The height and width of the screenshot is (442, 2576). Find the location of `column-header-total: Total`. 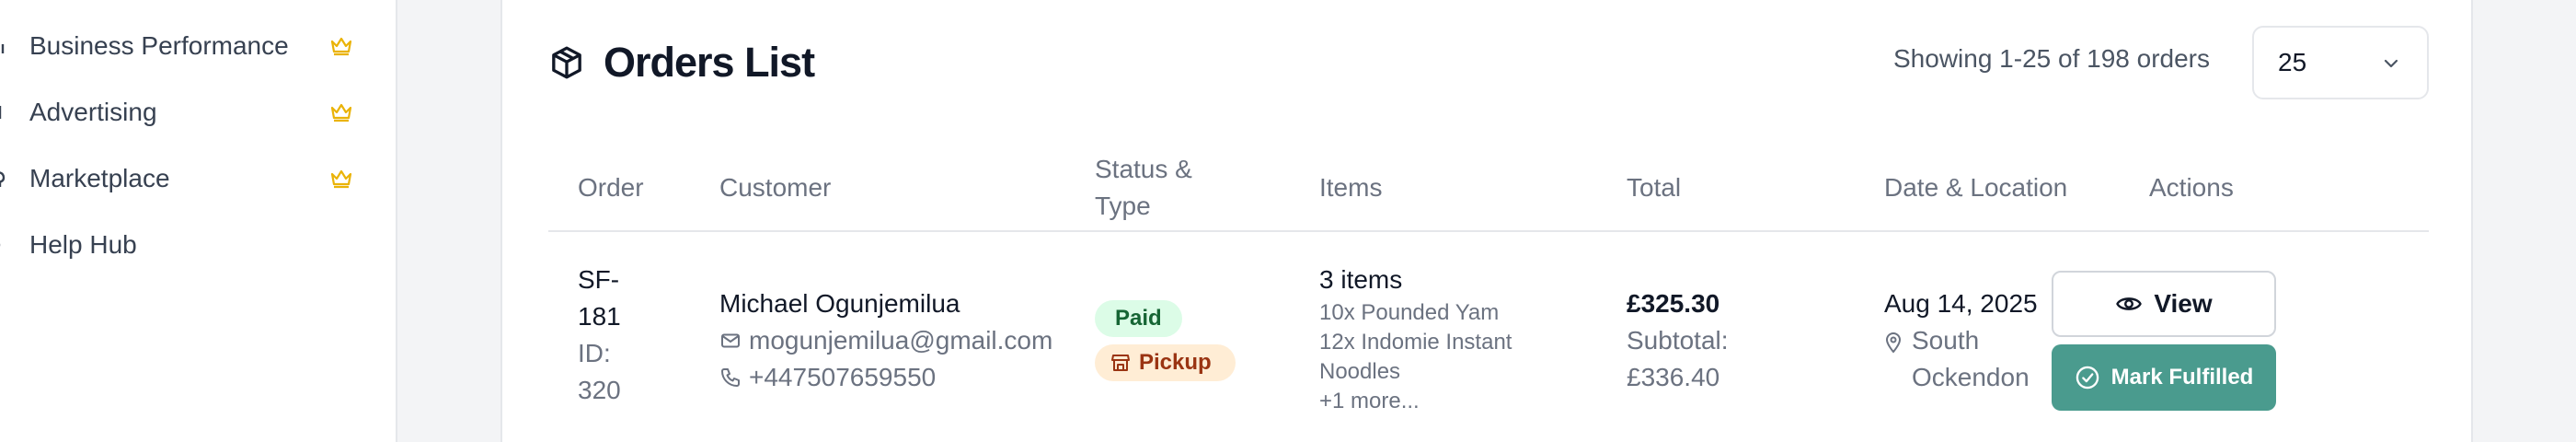

column-header-total: Total is located at coordinates (1654, 187).